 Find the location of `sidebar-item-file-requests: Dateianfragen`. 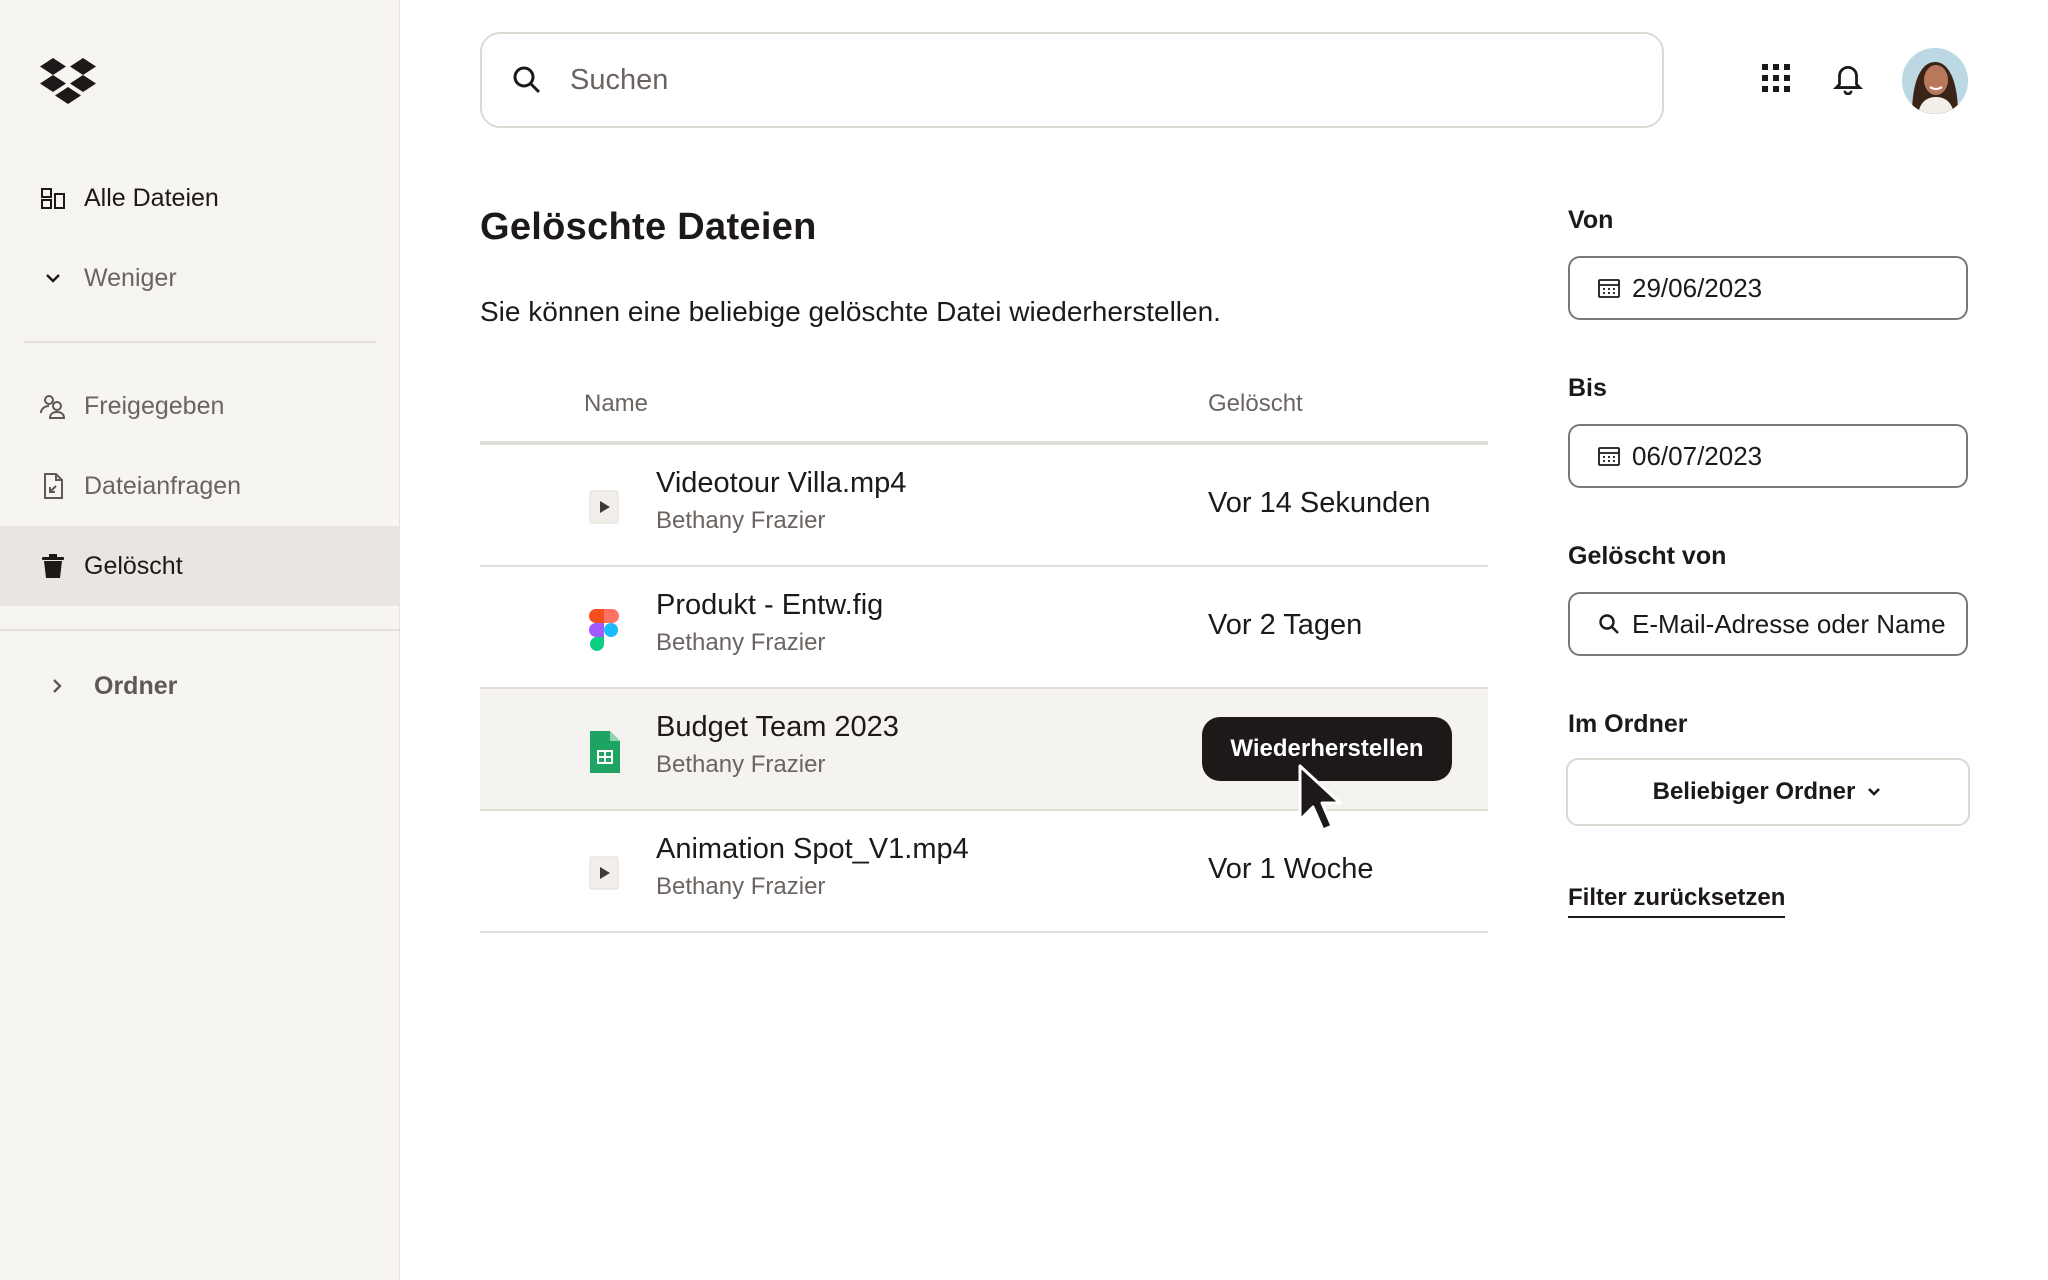

sidebar-item-file-requests: Dateianfragen is located at coordinates (200, 486).